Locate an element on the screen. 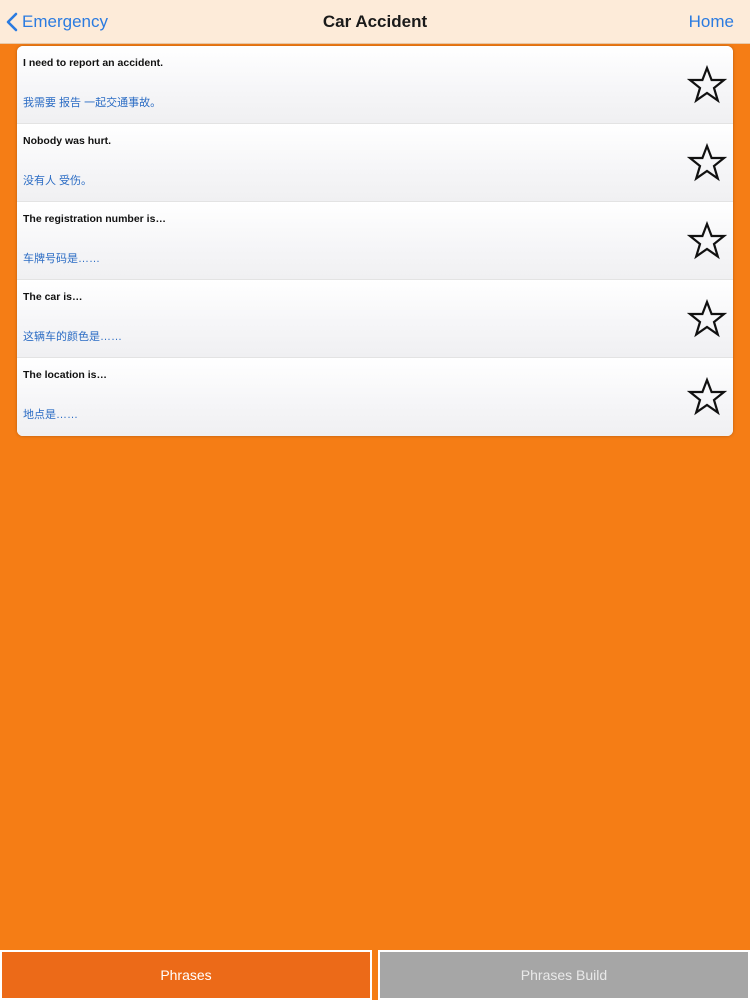 This screenshot has height=1000, width=750. navigation-bar: Emergency Car Accident Home is located at coordinates (375, 22).